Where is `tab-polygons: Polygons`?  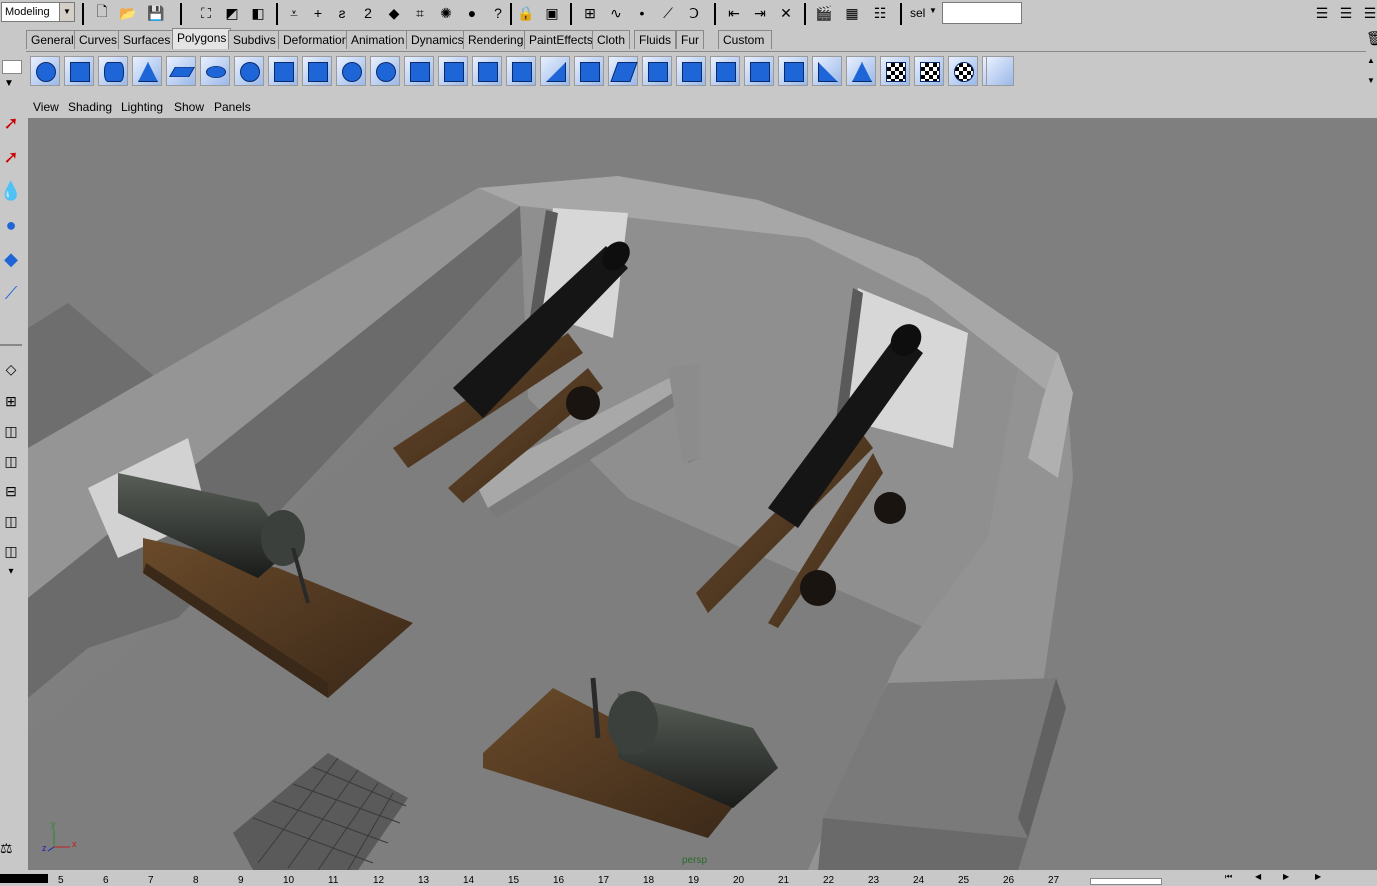
tab-polygons: Polygons is located at coordinates (202, 38).